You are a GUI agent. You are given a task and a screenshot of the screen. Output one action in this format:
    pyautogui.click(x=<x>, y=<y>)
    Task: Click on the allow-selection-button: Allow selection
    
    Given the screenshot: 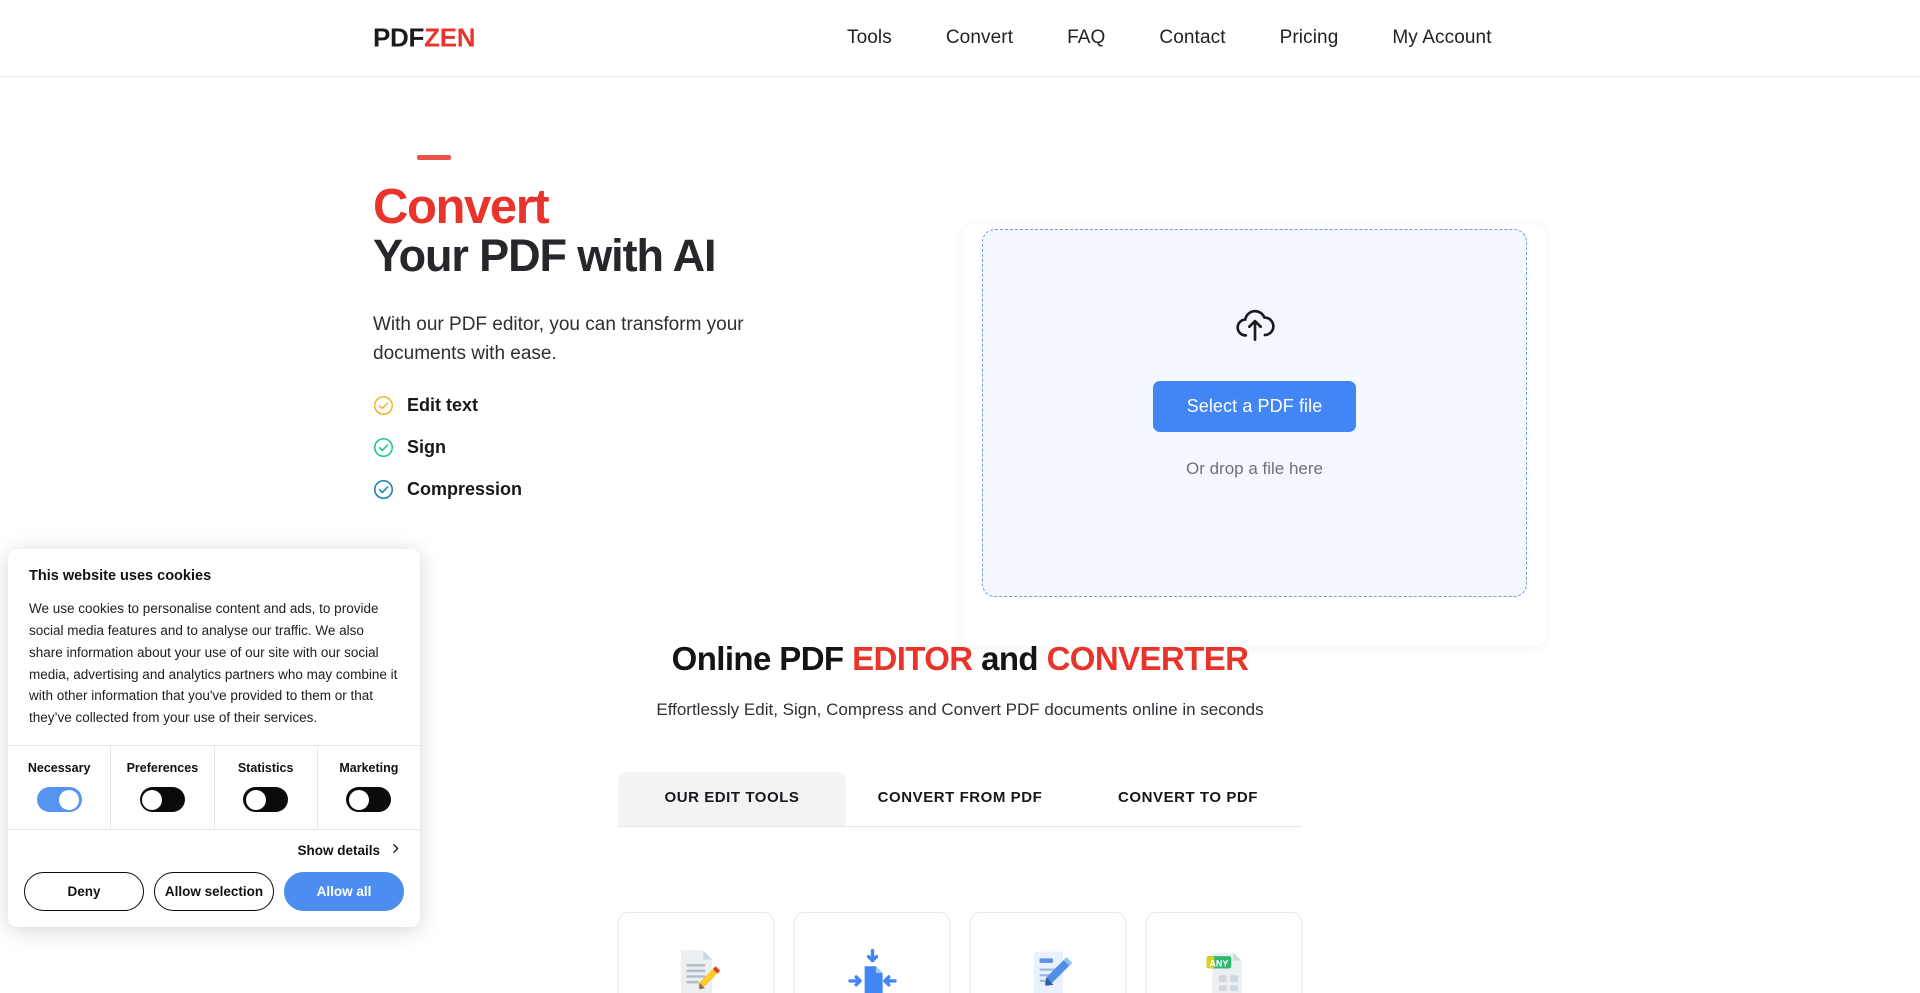 What is the action you would take?
    pyautogui.click(x=214, y=892)
    